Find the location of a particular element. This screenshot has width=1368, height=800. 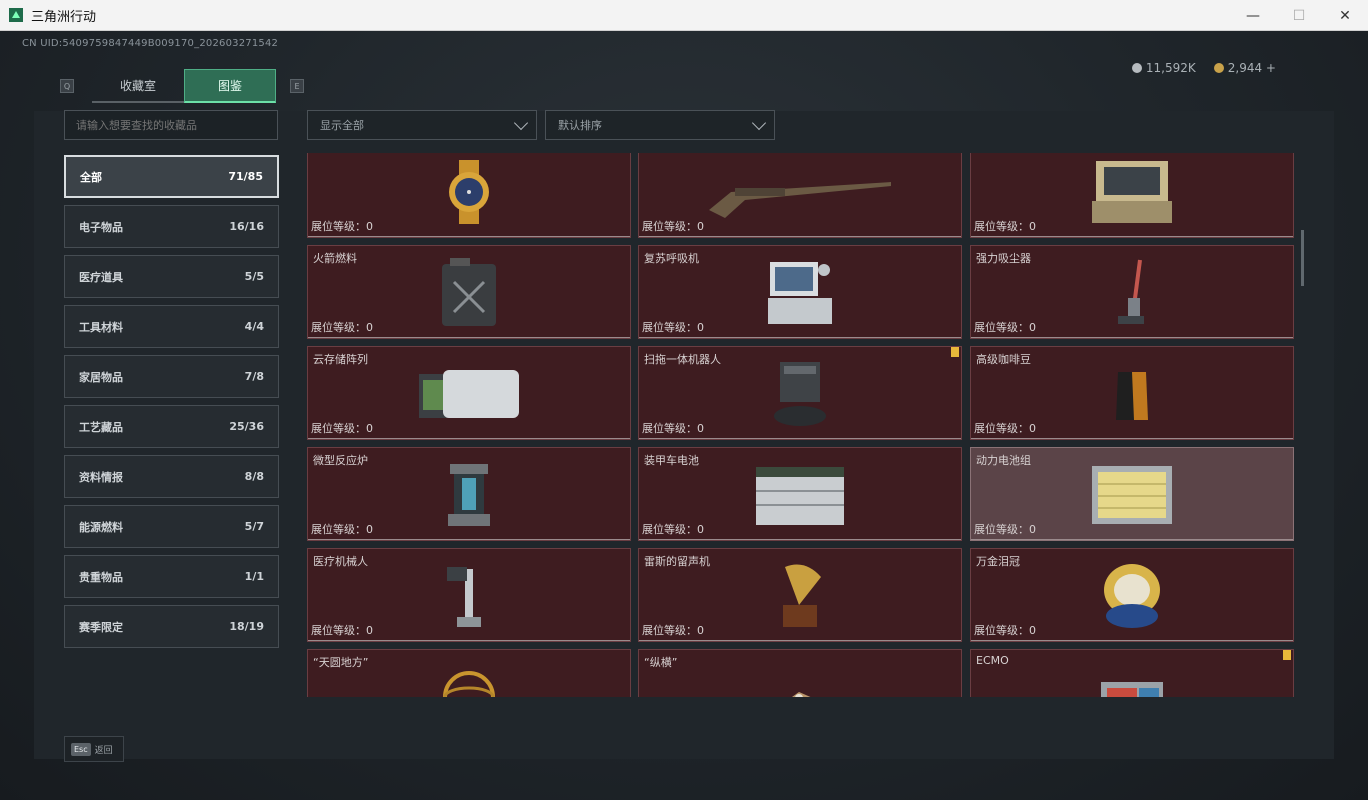

item-name: 装甲车电池 is located at coordinates (671, 460).